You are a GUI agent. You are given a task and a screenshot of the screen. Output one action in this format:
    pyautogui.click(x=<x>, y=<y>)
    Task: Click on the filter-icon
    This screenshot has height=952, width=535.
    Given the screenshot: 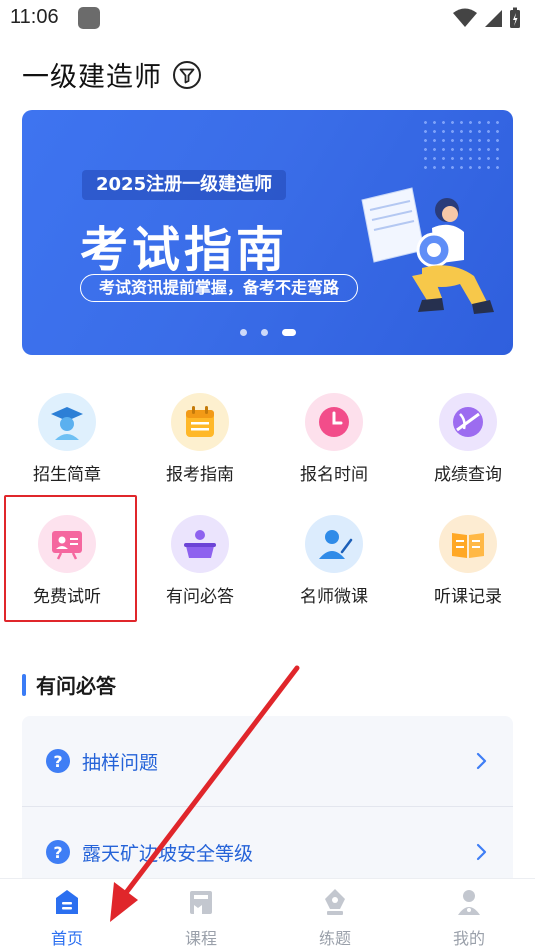 What is the action you would take?
    pyautogui.click(x=187, y=75)
    